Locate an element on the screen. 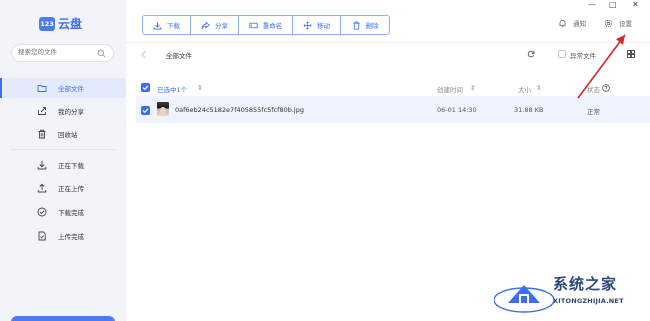 The image size is (650, 321). app-logo: 123 云盘 is located at coordinates (60, 23).